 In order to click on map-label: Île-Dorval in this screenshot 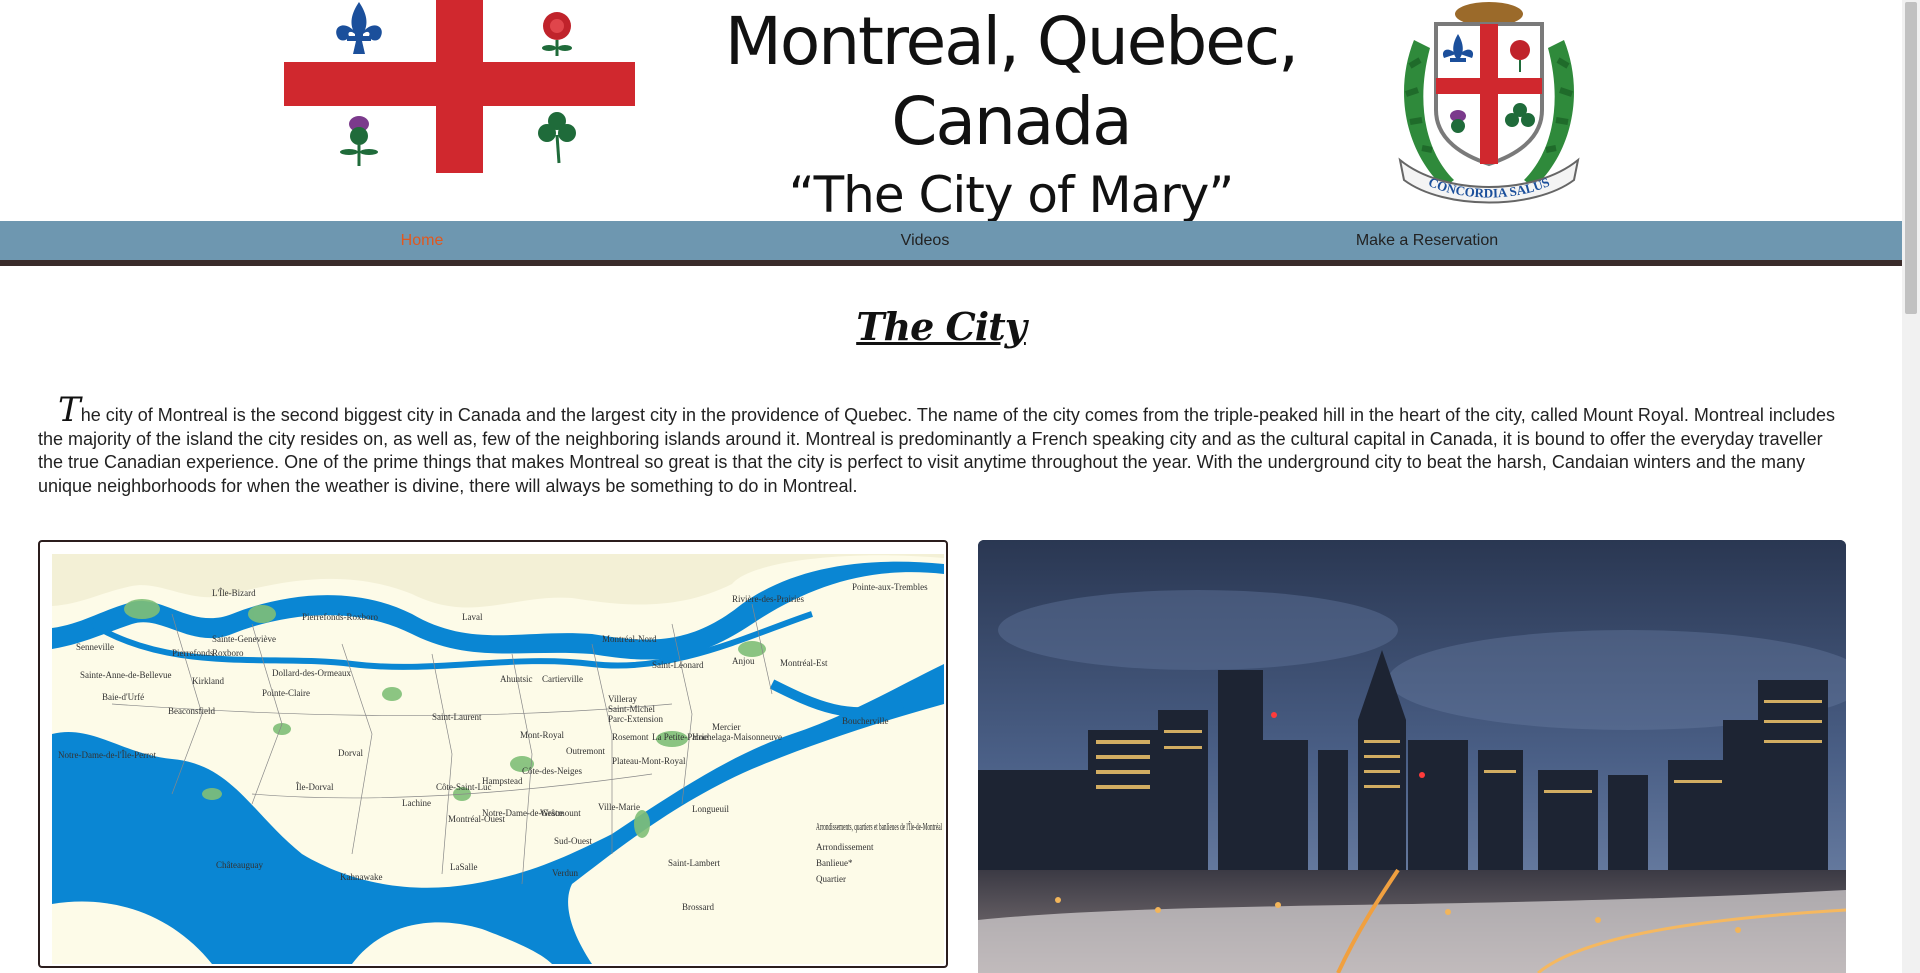, I will do `click(315, 787)`.